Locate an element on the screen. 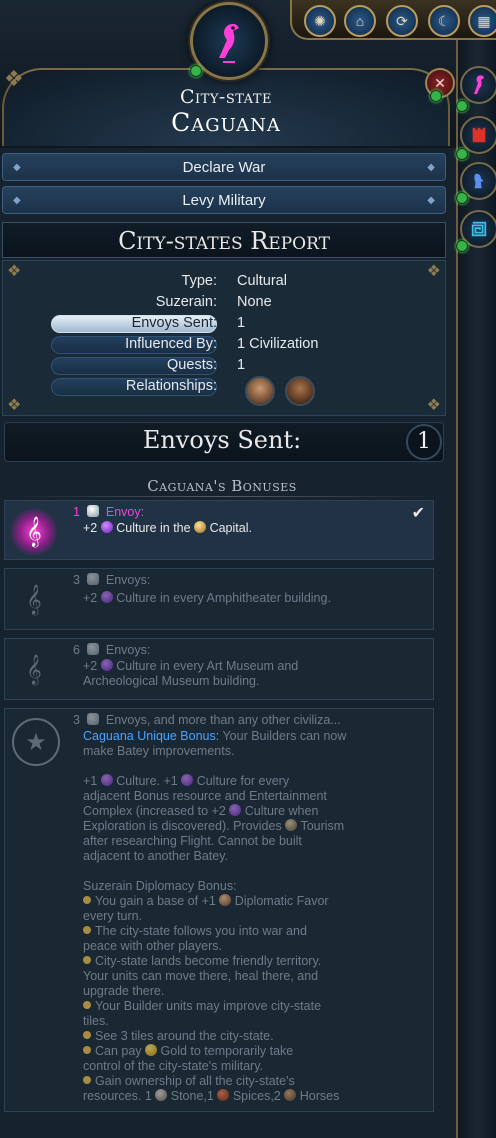 This screenshot has height=1138, width=496. bonus-text-part: See 3 tiles around the city-state. is located at coordinates (184, 1036).